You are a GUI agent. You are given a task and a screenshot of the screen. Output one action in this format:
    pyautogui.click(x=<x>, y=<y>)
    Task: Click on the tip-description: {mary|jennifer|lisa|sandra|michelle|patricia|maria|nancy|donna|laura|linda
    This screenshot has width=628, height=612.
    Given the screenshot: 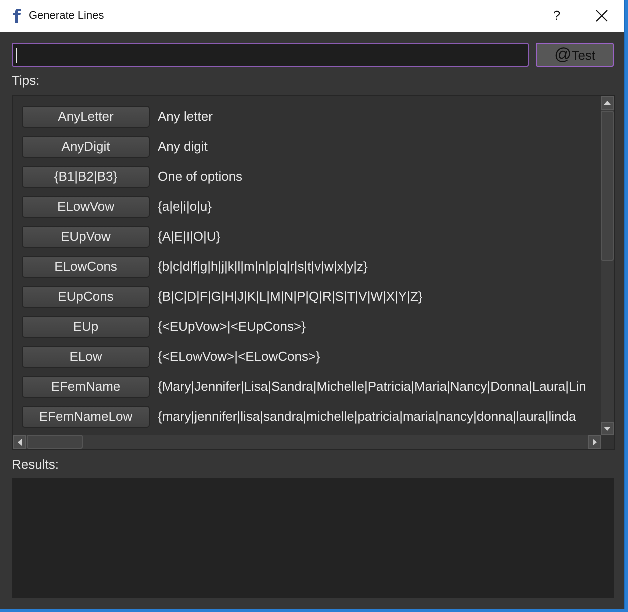 What is the action you would take?
    pyautogui.click(x=367, y=417)
    